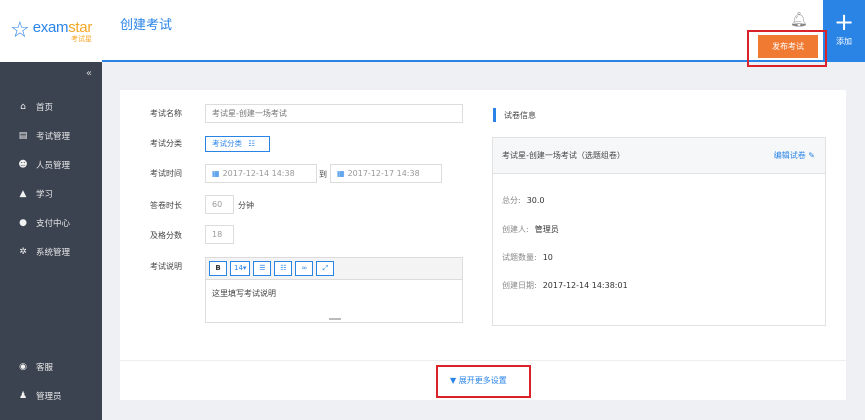 The width and height of the screenshot is (865, 420). I want to click on question-count: 试题数量: 10, so click(527, 257).